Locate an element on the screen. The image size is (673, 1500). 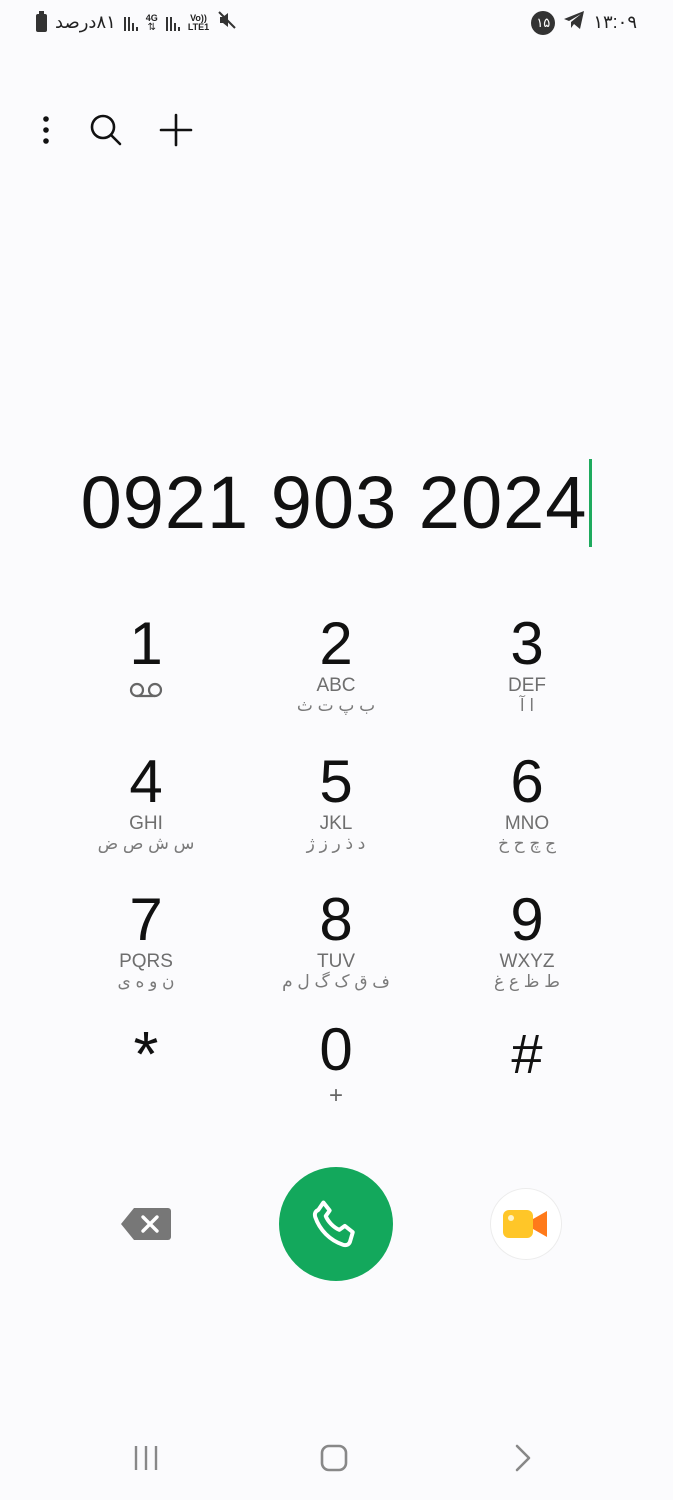
video-call-icon is located at coordinates (525, 1224).